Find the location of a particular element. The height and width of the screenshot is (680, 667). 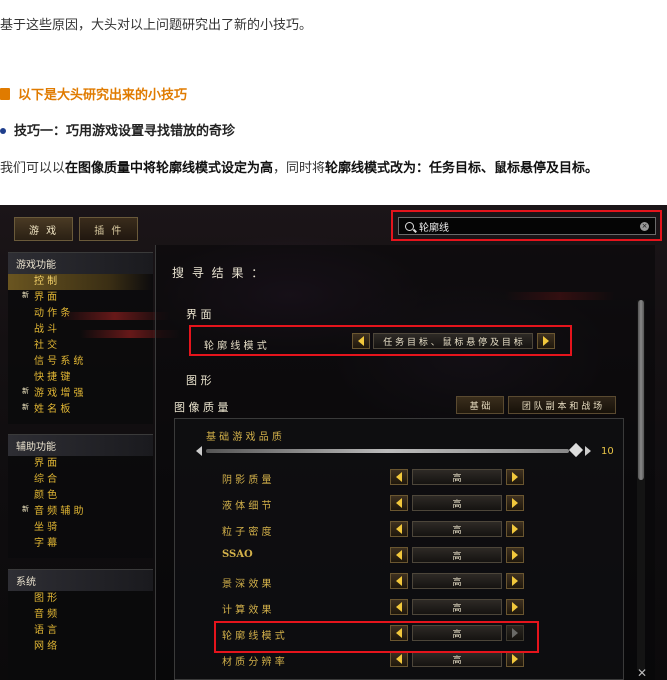

instruction-text-a: 我们可以以 is located at coordinates (33, 168).